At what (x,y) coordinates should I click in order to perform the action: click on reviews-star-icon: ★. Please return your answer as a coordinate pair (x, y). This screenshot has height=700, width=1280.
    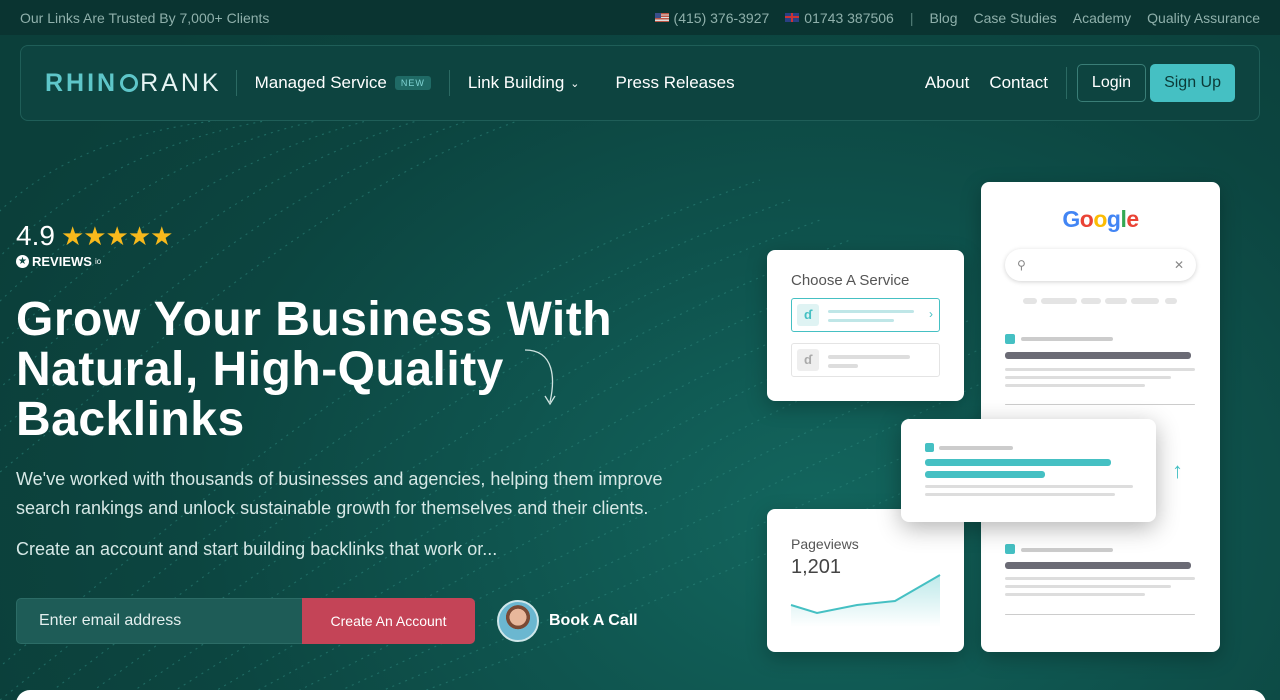
    Looking at the image, I should click on (22, 261).